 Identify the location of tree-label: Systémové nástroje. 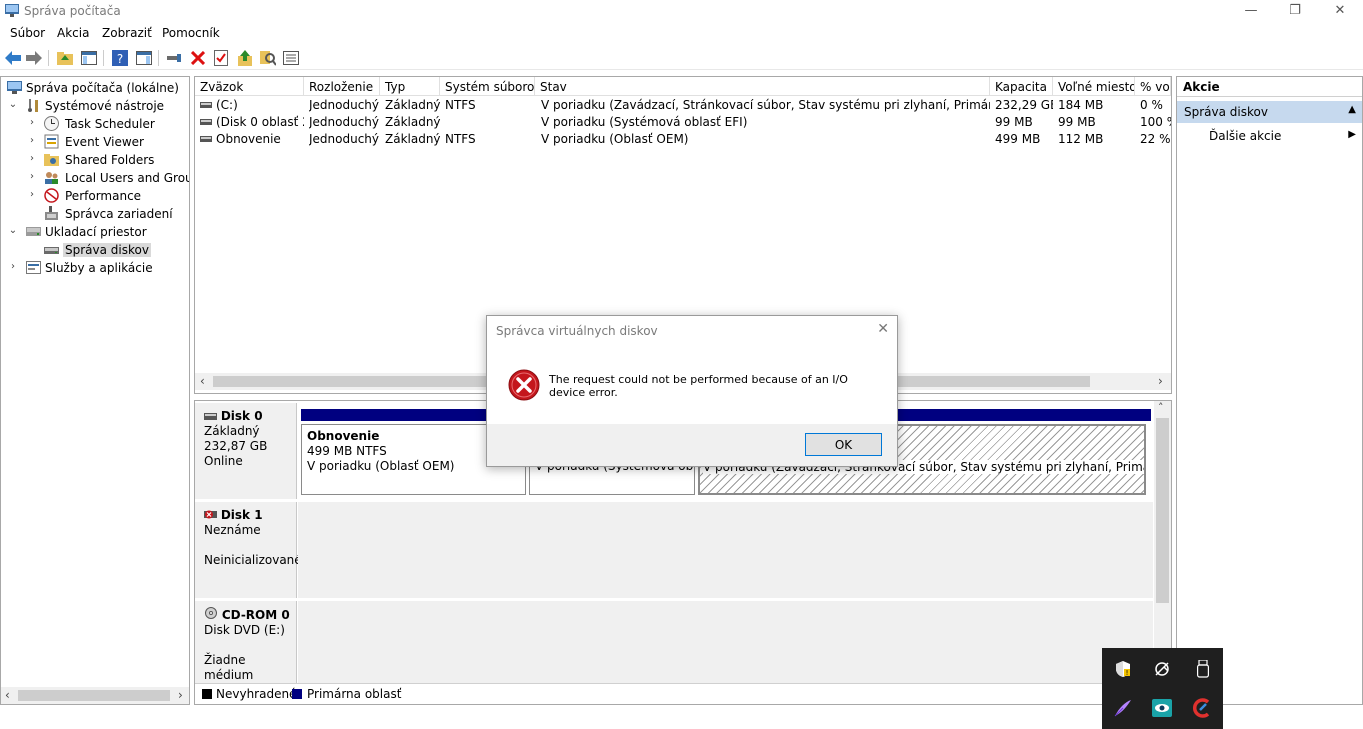
(105, 106).